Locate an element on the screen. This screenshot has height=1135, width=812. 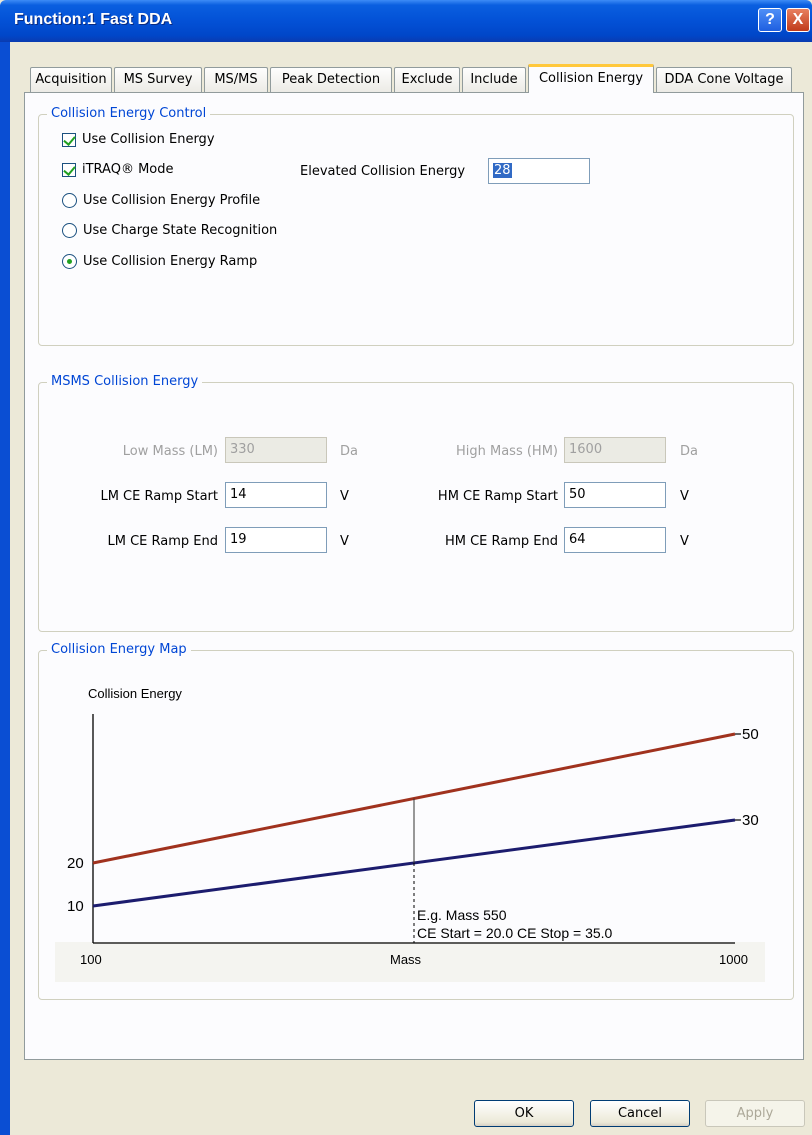
hm-ramp-end-unit: V is located at coordinates (684, 541).